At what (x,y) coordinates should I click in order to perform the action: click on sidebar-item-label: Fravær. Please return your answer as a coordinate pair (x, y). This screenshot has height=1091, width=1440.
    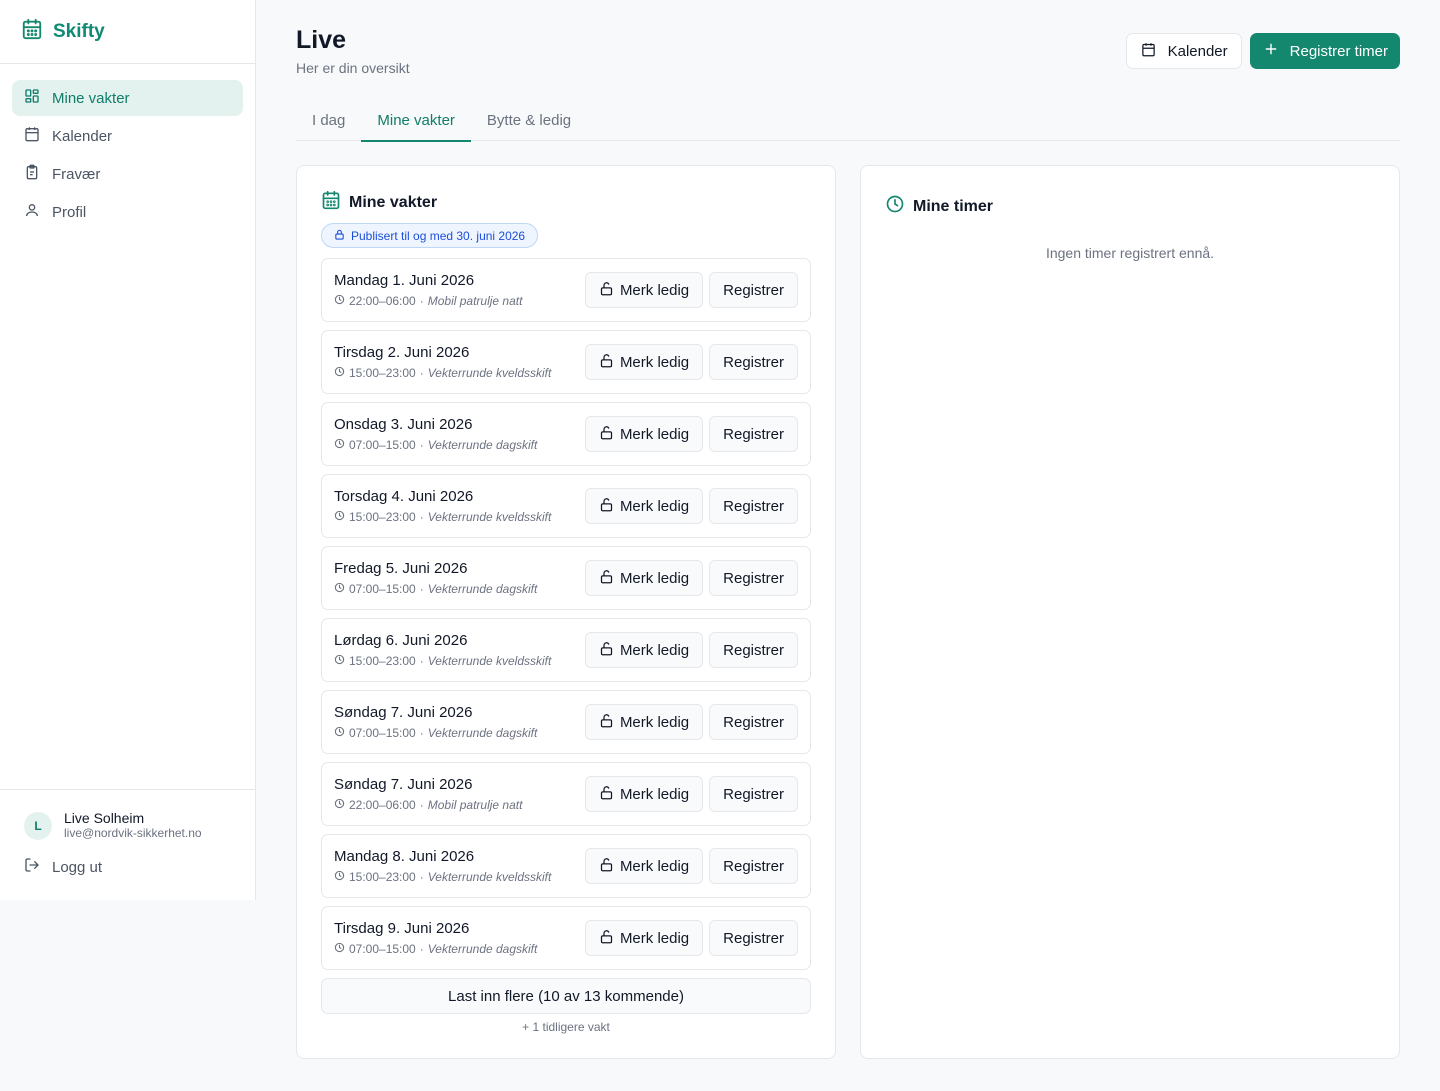
    Looking at the image, I should click on (76, 174).